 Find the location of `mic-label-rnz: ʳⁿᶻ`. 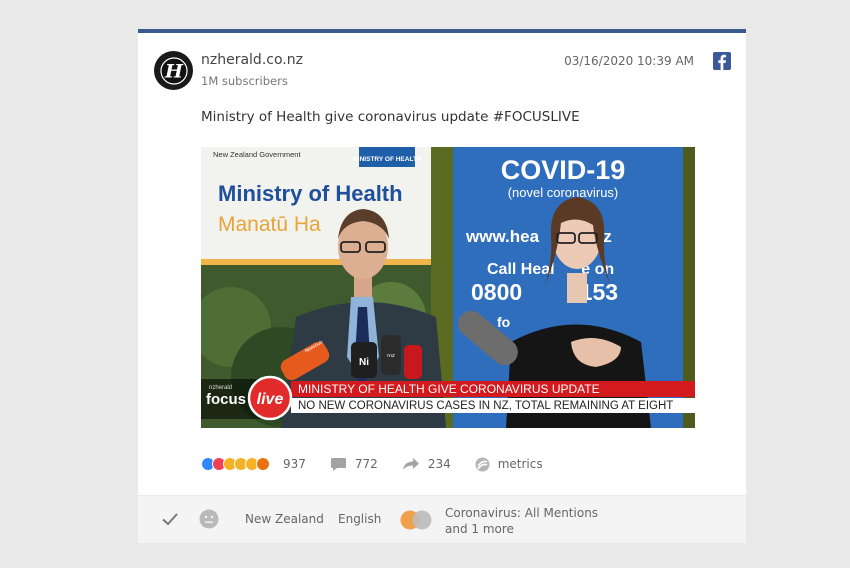

mic-label-rnz: ʳⁿᶻ is located at coordinates (391, 356).